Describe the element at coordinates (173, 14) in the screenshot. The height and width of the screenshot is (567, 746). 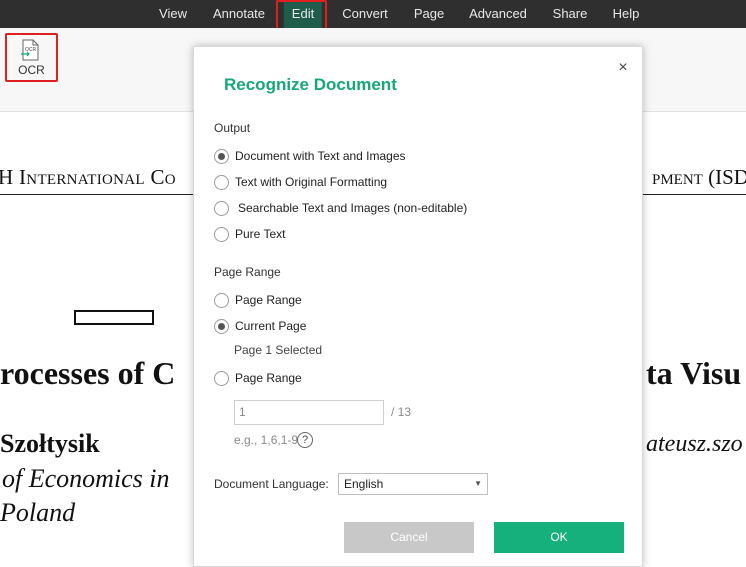
I see `menu-view: View` at that location.